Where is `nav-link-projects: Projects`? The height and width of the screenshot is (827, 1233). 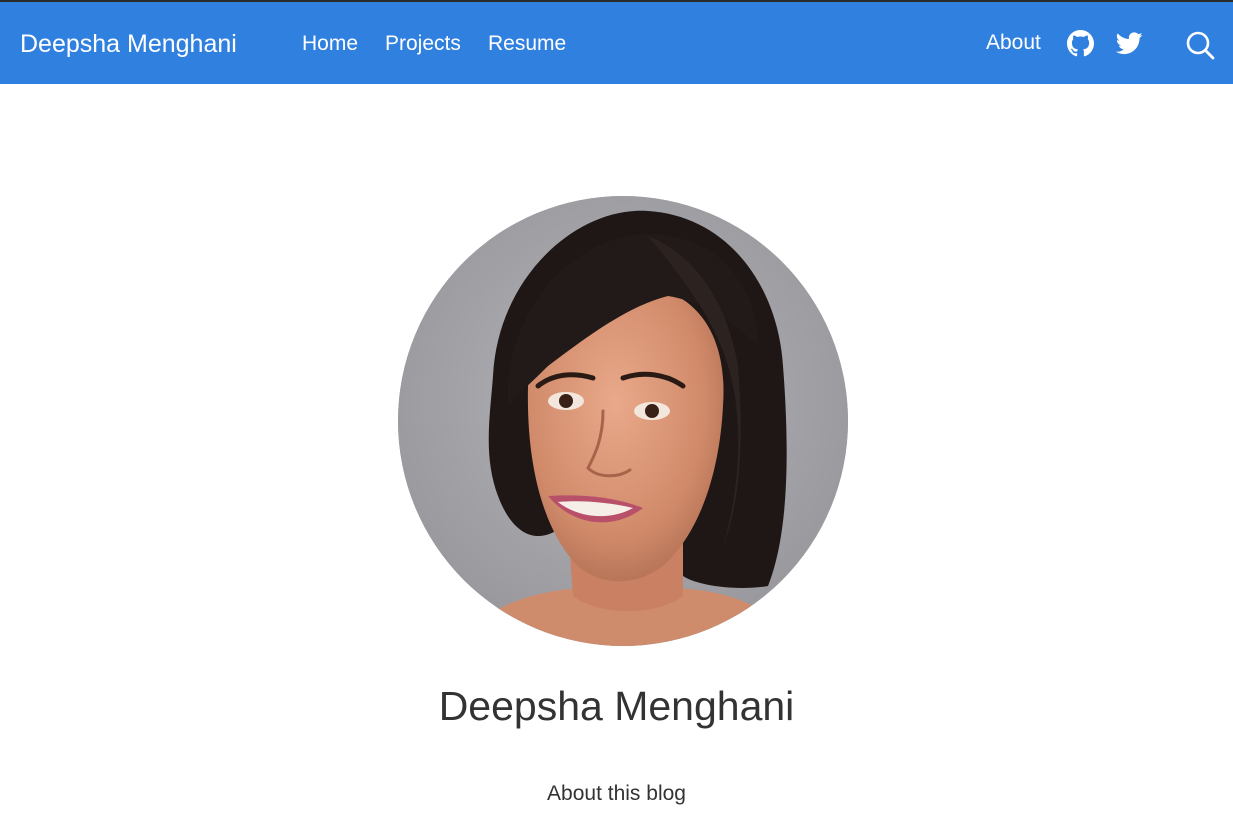
nav-link-projects: Projects is located at coordinates (423, 44).